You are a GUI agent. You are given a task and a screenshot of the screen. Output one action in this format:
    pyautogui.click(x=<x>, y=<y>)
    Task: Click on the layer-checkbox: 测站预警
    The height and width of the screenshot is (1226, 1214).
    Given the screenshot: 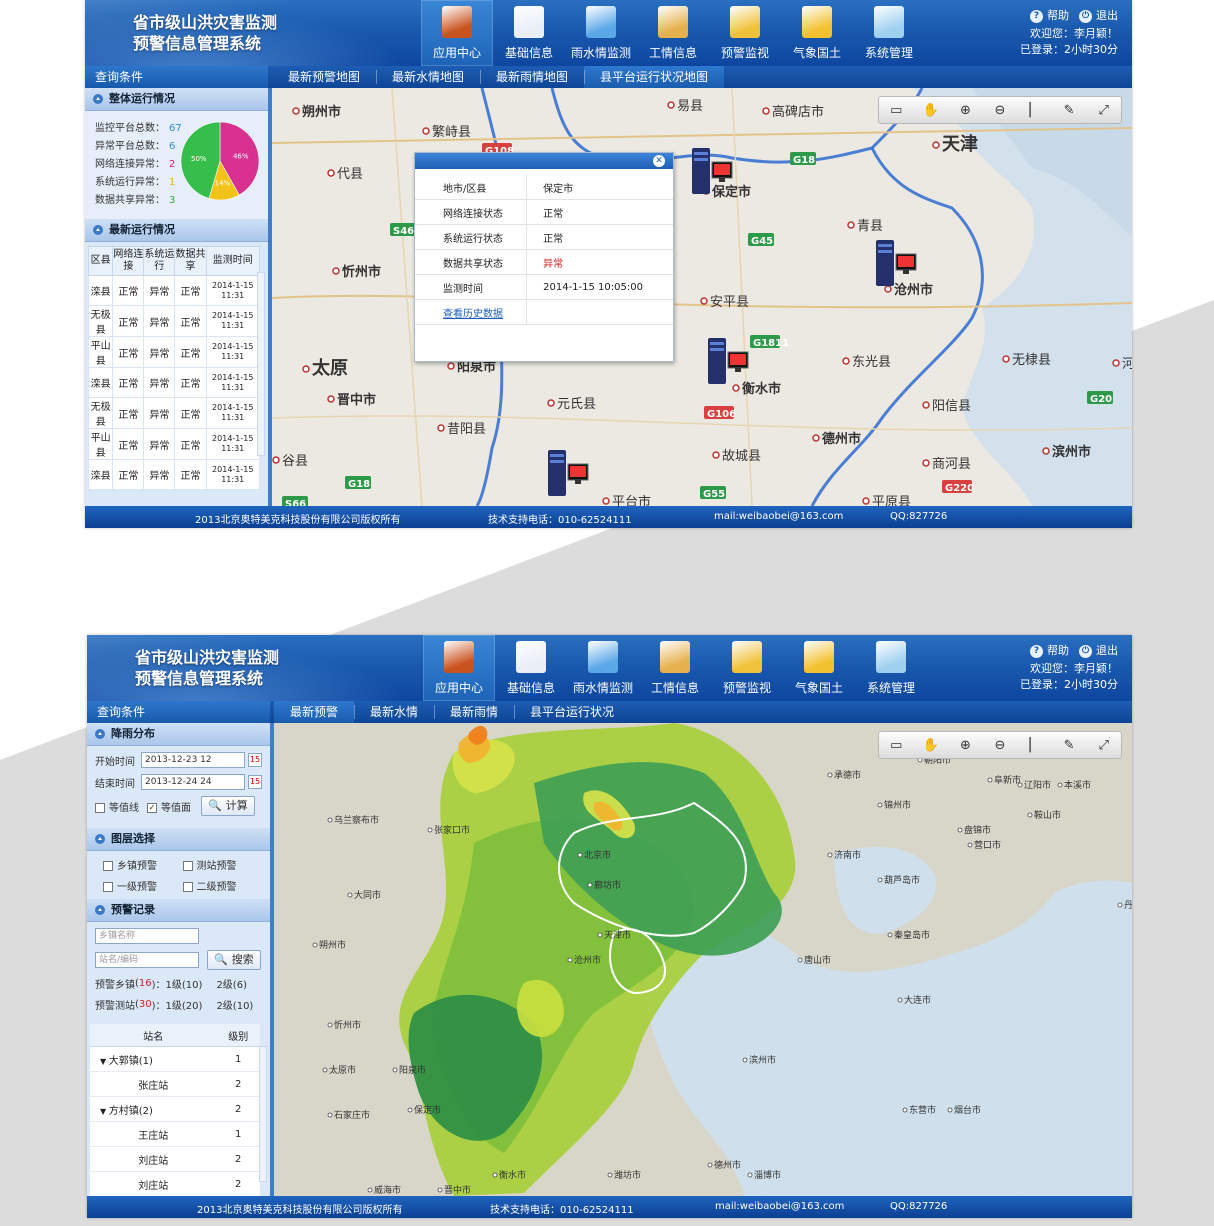 What is the action you would take?
    pyautogui.click(x=222, y=864)
    